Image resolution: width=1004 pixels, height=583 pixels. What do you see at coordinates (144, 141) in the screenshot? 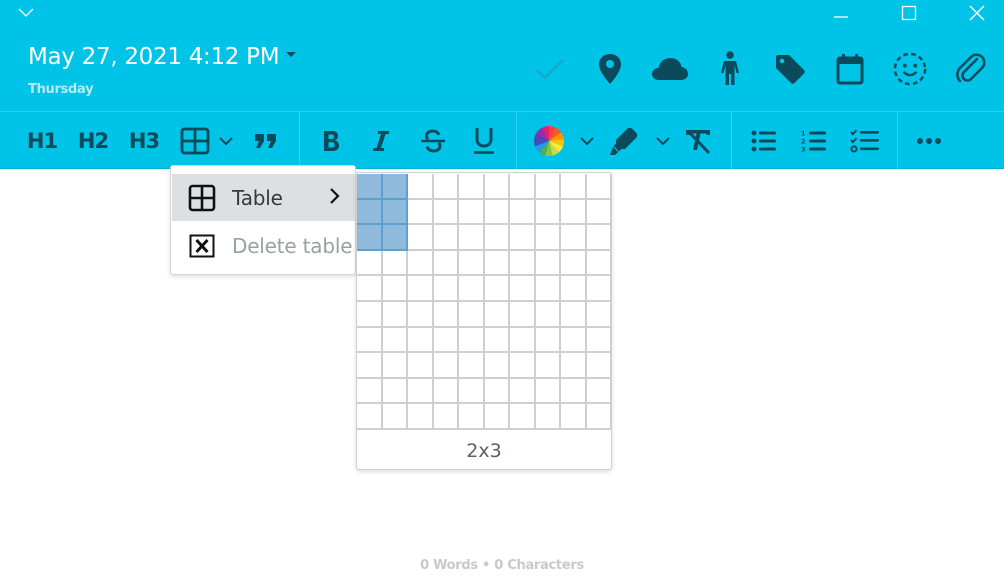
I see `heading-3-button: H3` at bounding box center [144, 141].